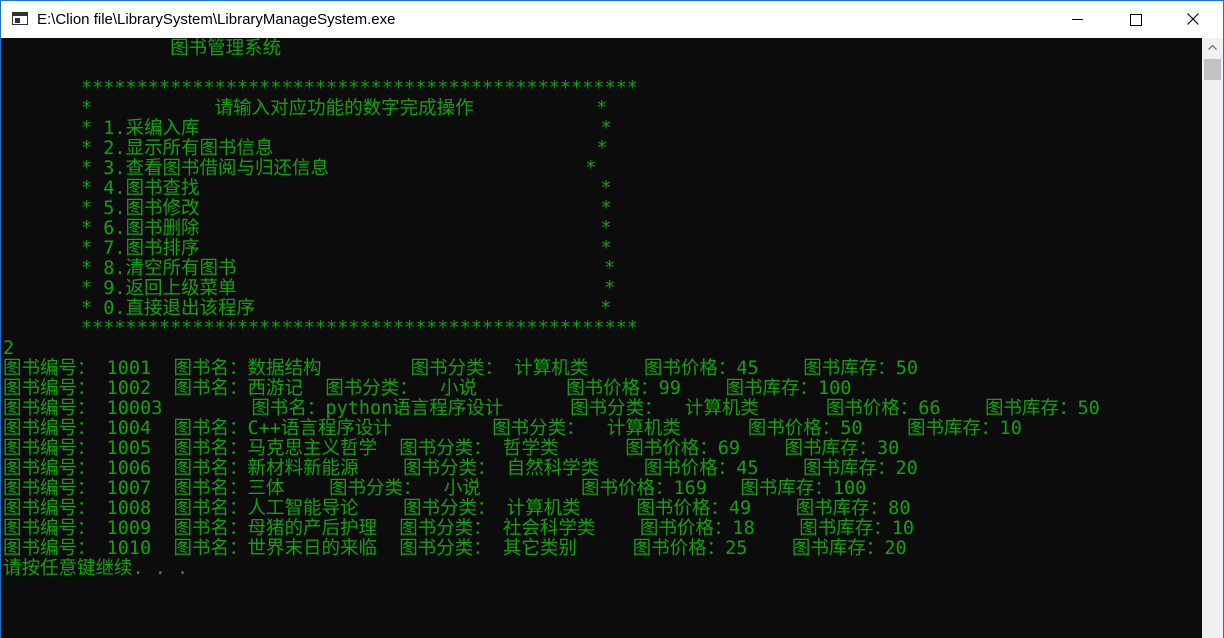  I want to click on console-line: * 7.图书排序 *, so click(307, 248).